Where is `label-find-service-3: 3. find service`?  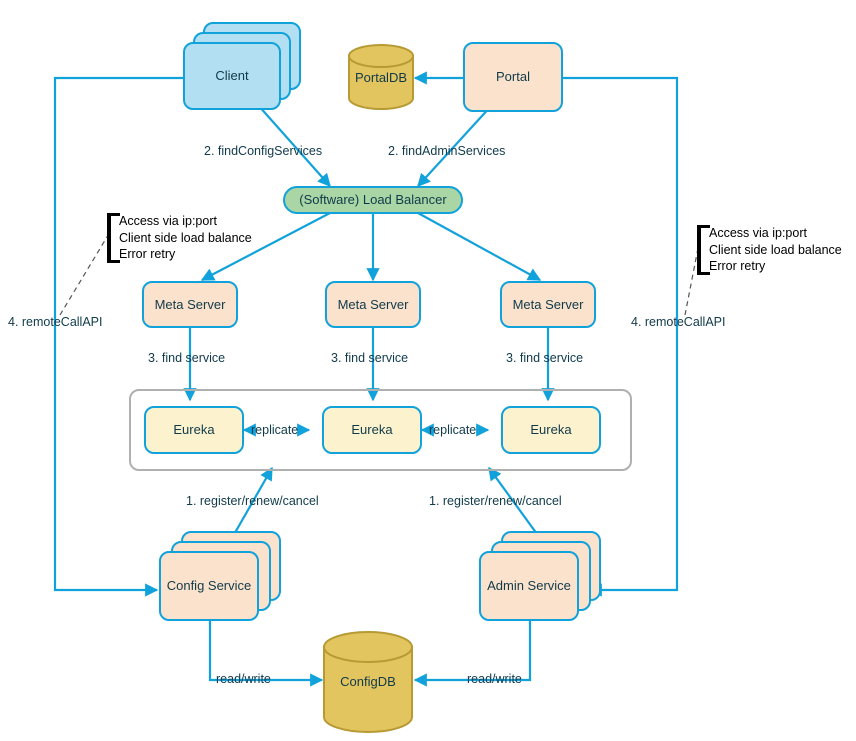
label-find-service-3: 3. find service is located at coordinates (545, 358).